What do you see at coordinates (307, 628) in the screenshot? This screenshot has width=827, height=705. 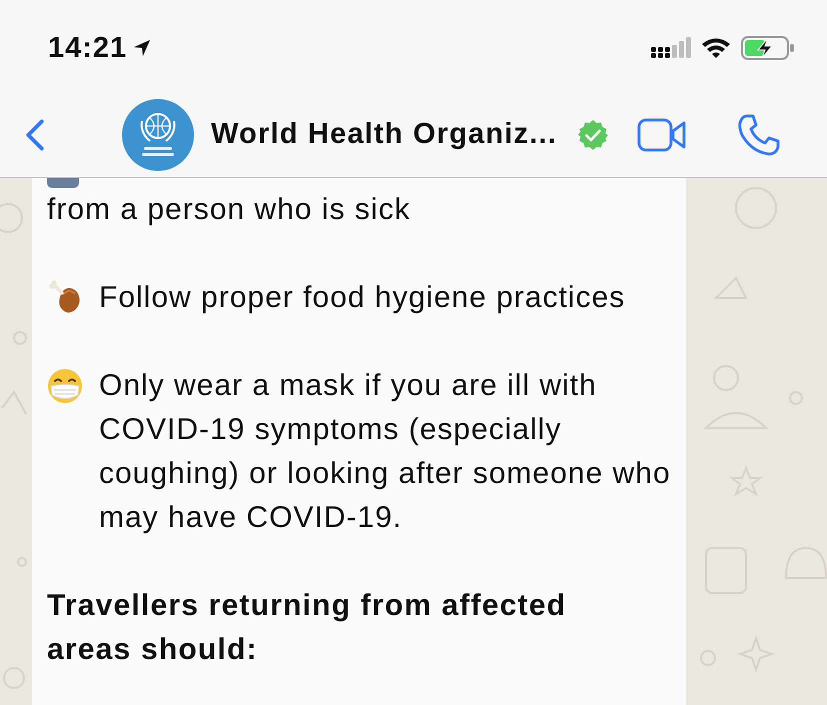 I see `message-heading: Travellers returning from affected areas should:` at bounding box center [307, 628].